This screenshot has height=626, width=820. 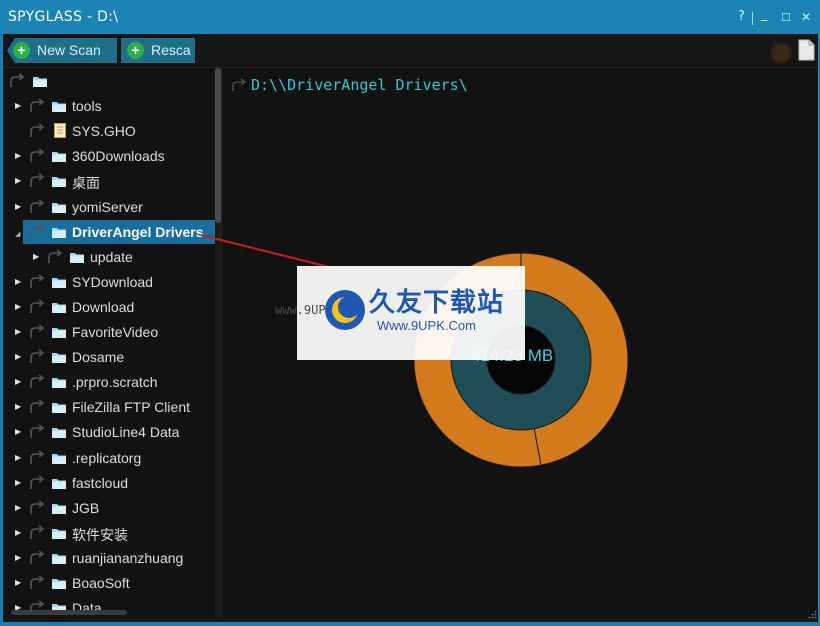 What do you see at coordinates (109, 508) in the screenshot?
I see `tree-item: ▶ JGB` at bounding box center [109, 508].